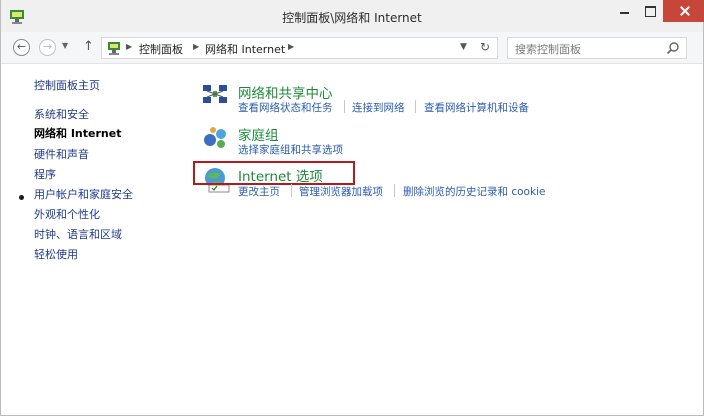  Describe the element at coordinates (47, 47) in the screenshot. I see `forward-button: →` at that location.